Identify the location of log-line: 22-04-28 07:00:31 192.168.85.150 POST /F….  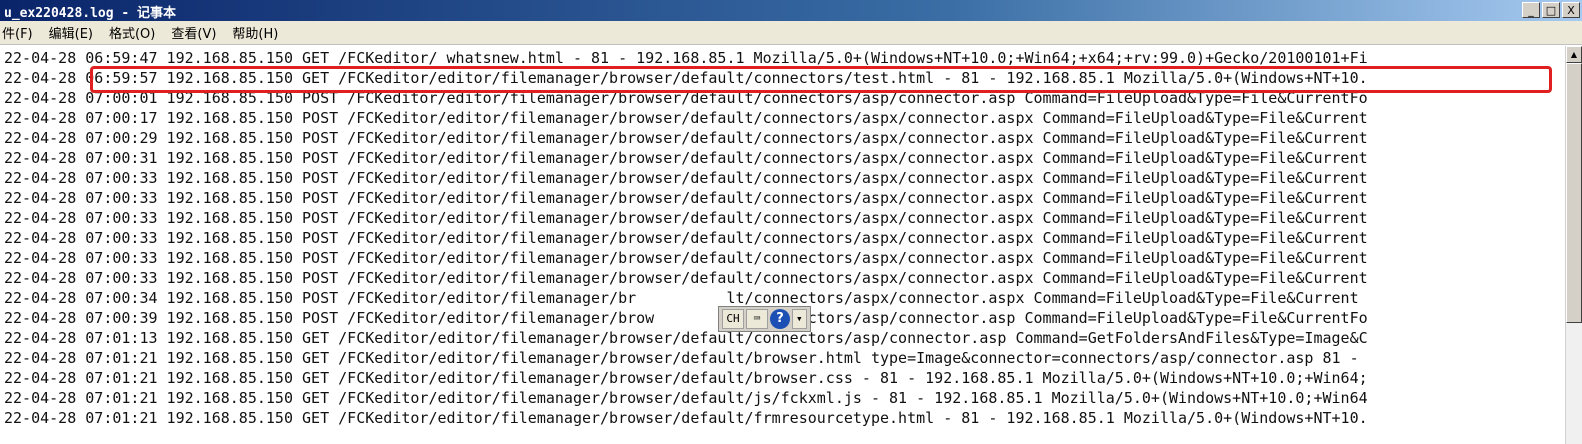
(686, 158).